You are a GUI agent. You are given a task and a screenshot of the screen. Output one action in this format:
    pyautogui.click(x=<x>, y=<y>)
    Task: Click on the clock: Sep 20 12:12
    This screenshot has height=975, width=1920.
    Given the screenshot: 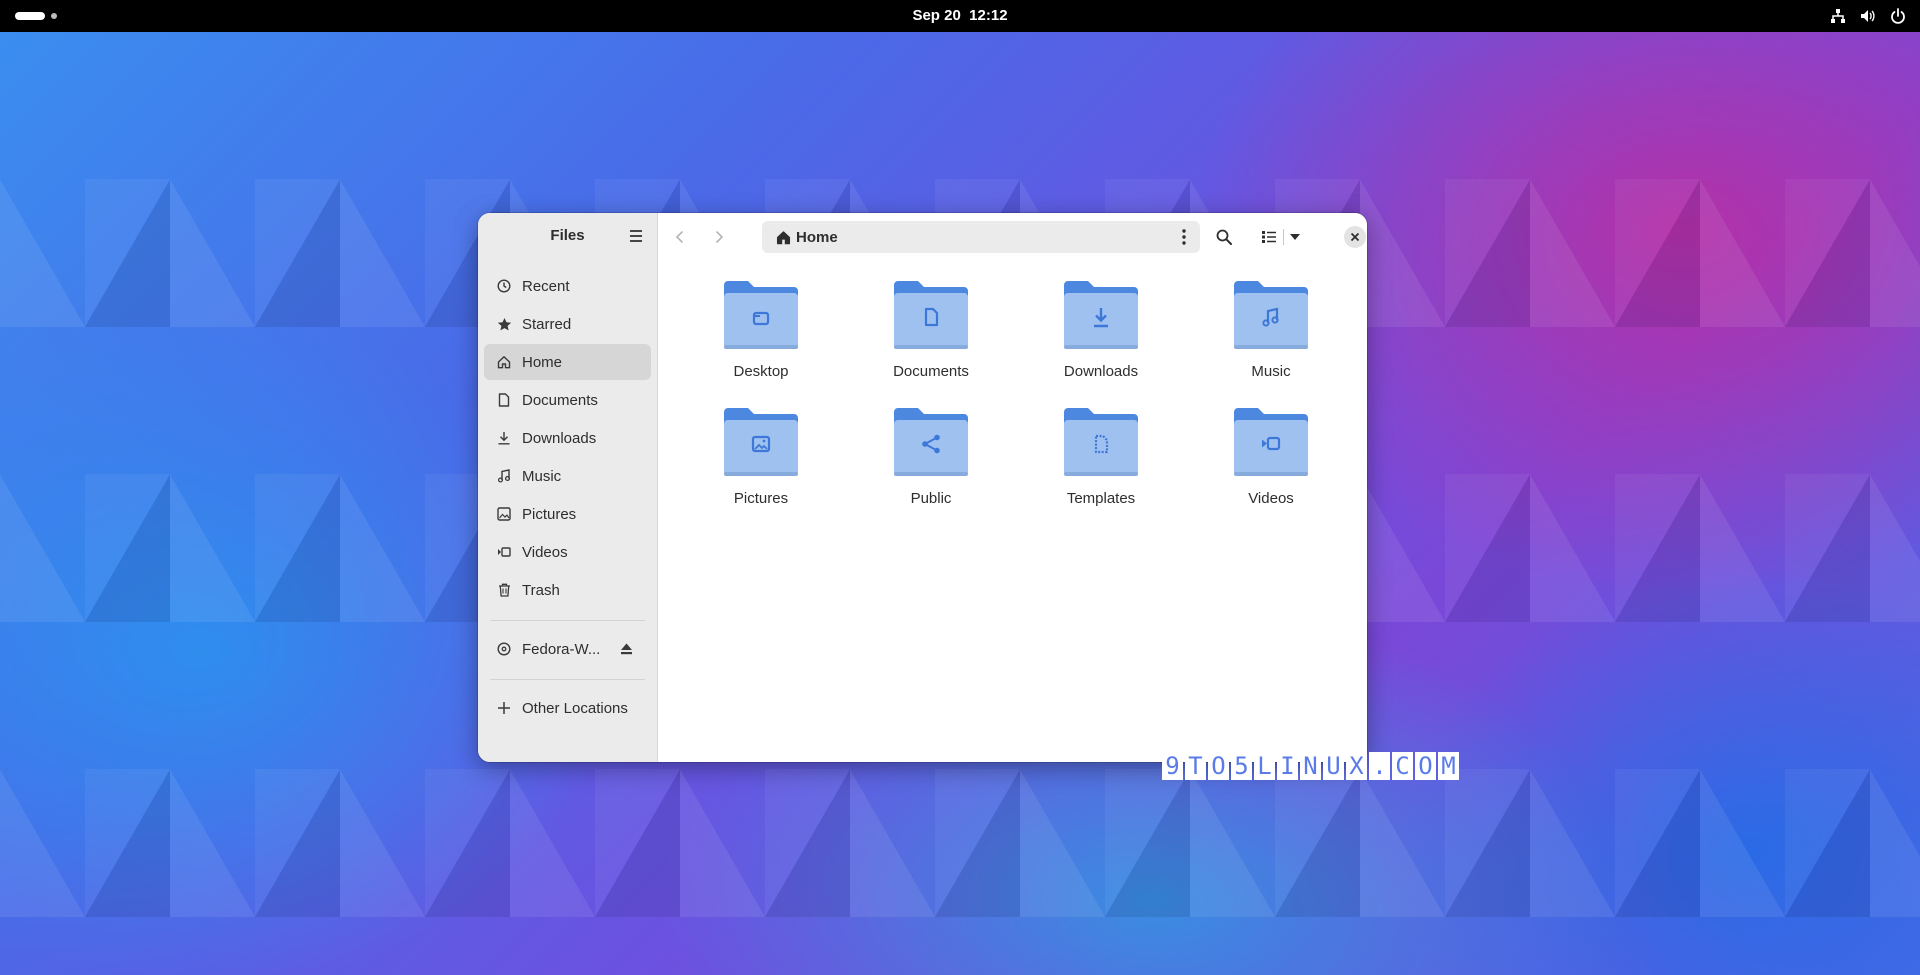 What is the action you would take?
    pyautogui.click(x=960, y=16)
    